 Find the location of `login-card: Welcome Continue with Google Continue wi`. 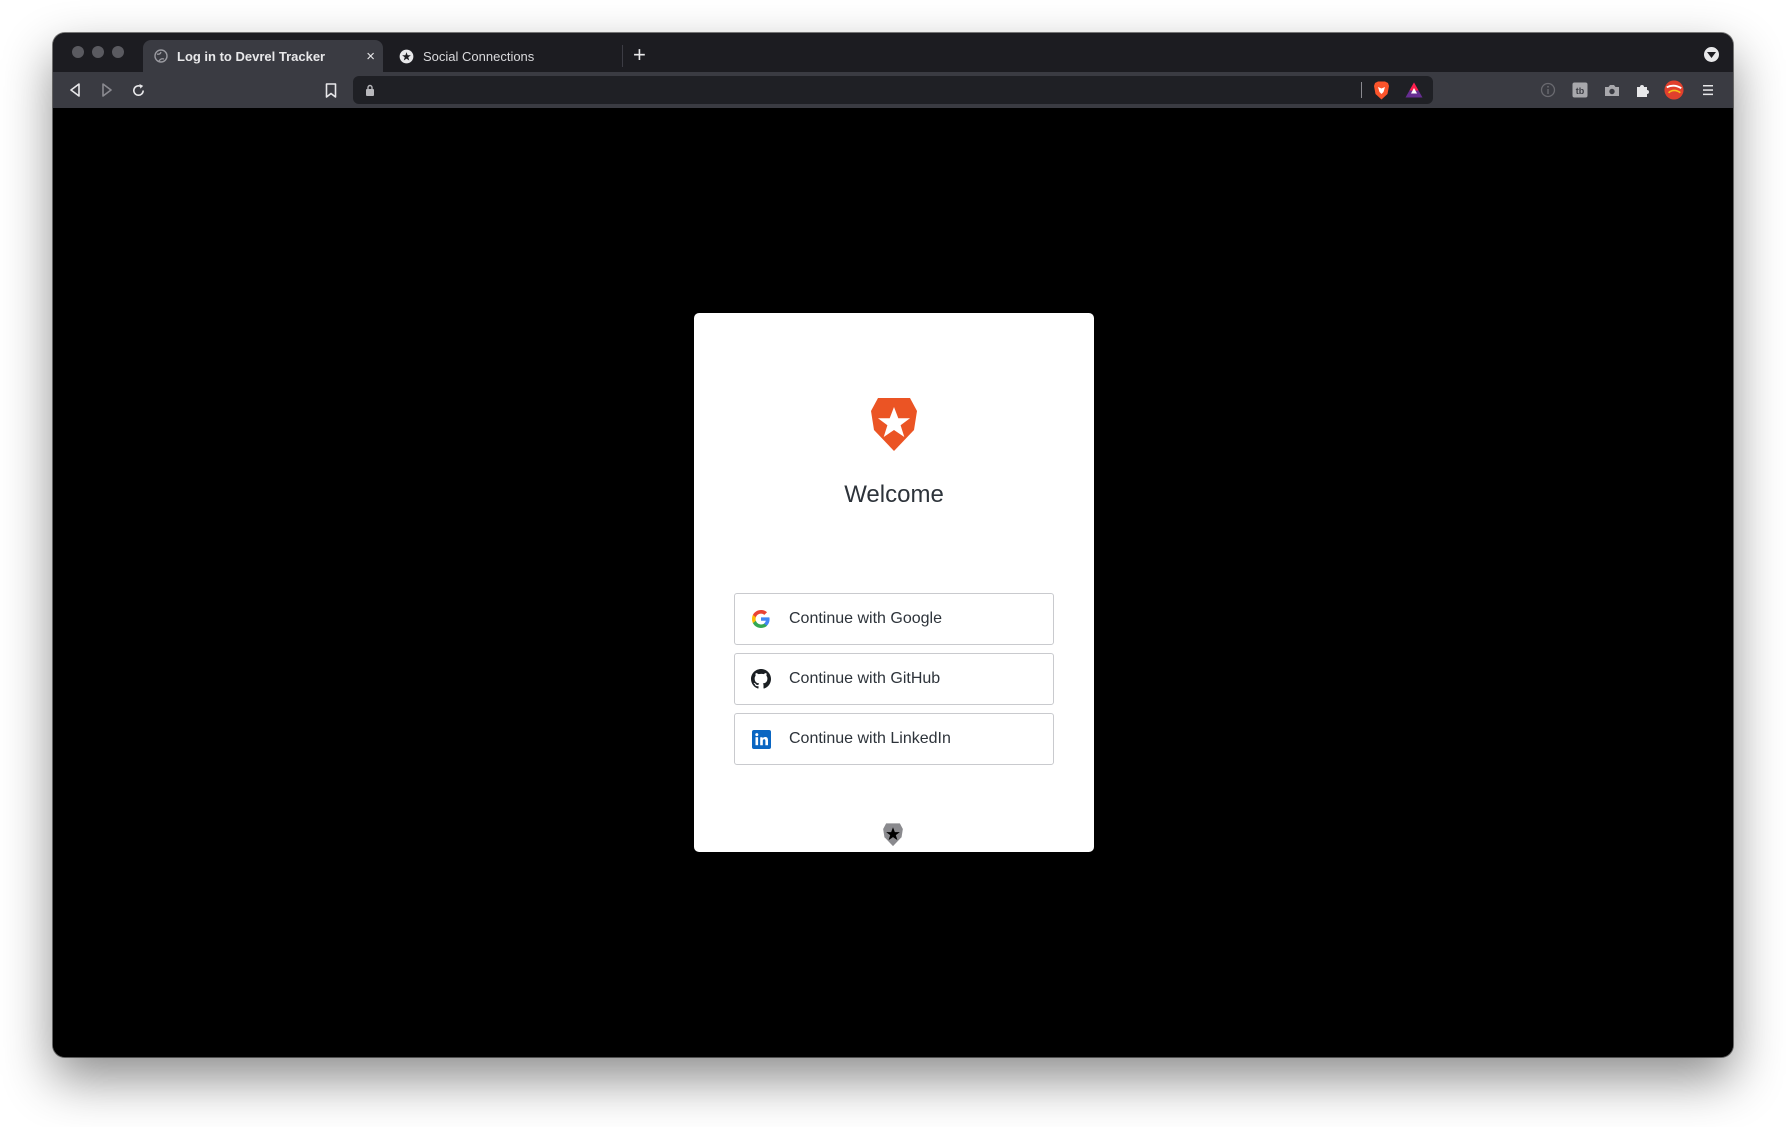

login-card: Welcome Continue with Google Continue wi is located at coordinates (894, 582).